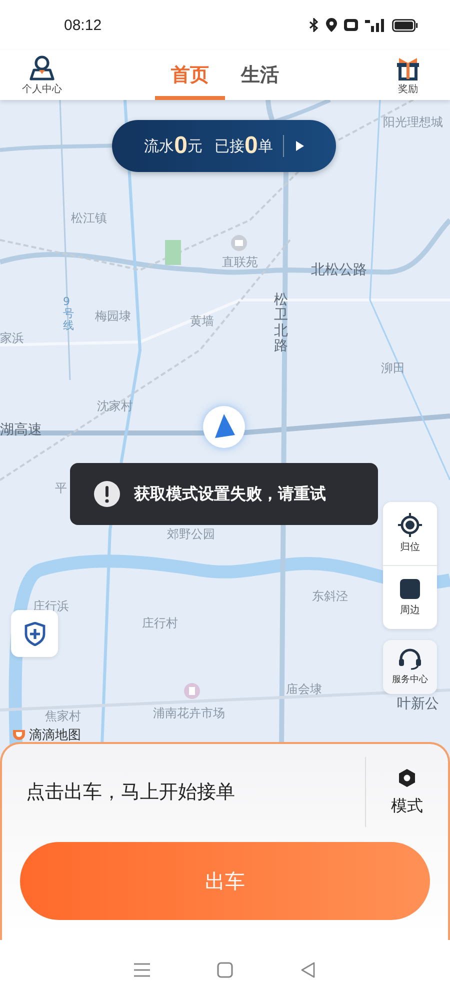 The width and height of the screenshot is (450, 1000). I want to click on headset-icon, so click(410, 659).